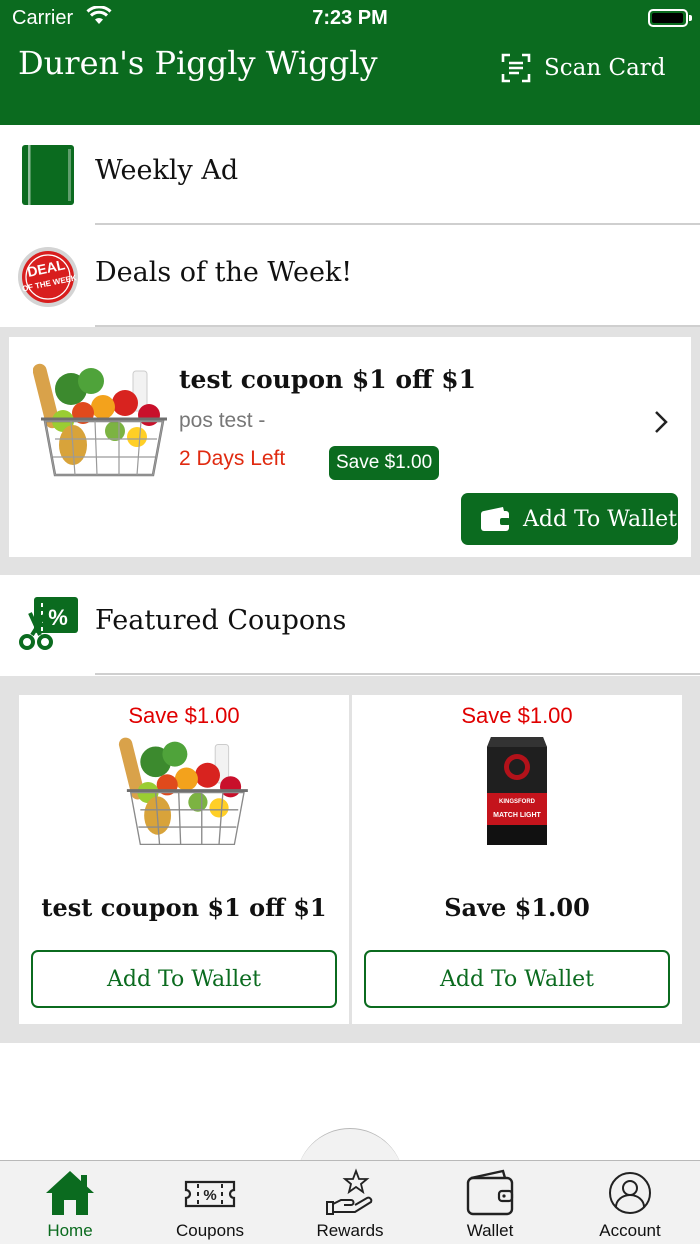 Image resolution: width=700 pixels, height=1244 pixels. What do you see at coordinates (490, 1230) in the screenshot?
I see `tab-label: Wallet` at bounding box center [490, 1230].